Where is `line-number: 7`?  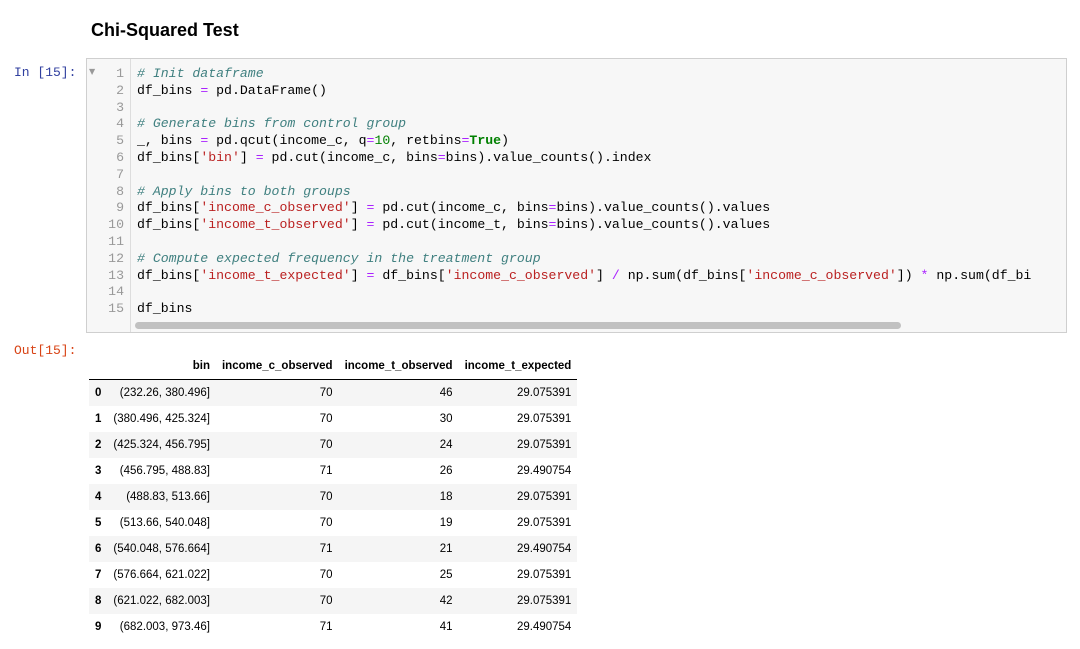
line-number: 7 is located at coordinates (120, 174).